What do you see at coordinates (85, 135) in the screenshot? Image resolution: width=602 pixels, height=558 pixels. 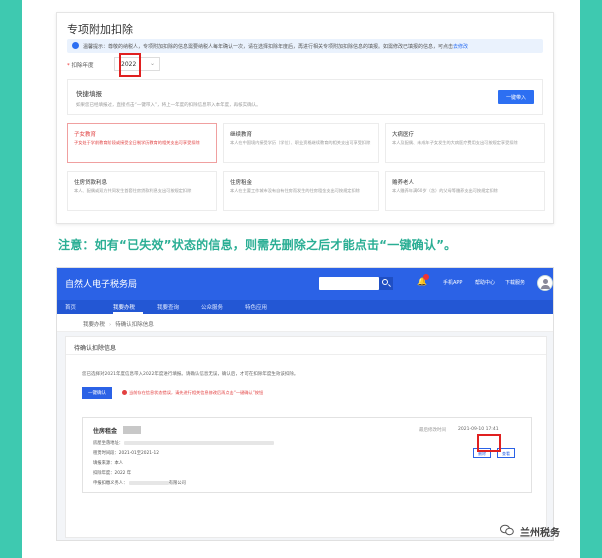 I see `card-title: 子女教育` at bounding box center [85, 135].